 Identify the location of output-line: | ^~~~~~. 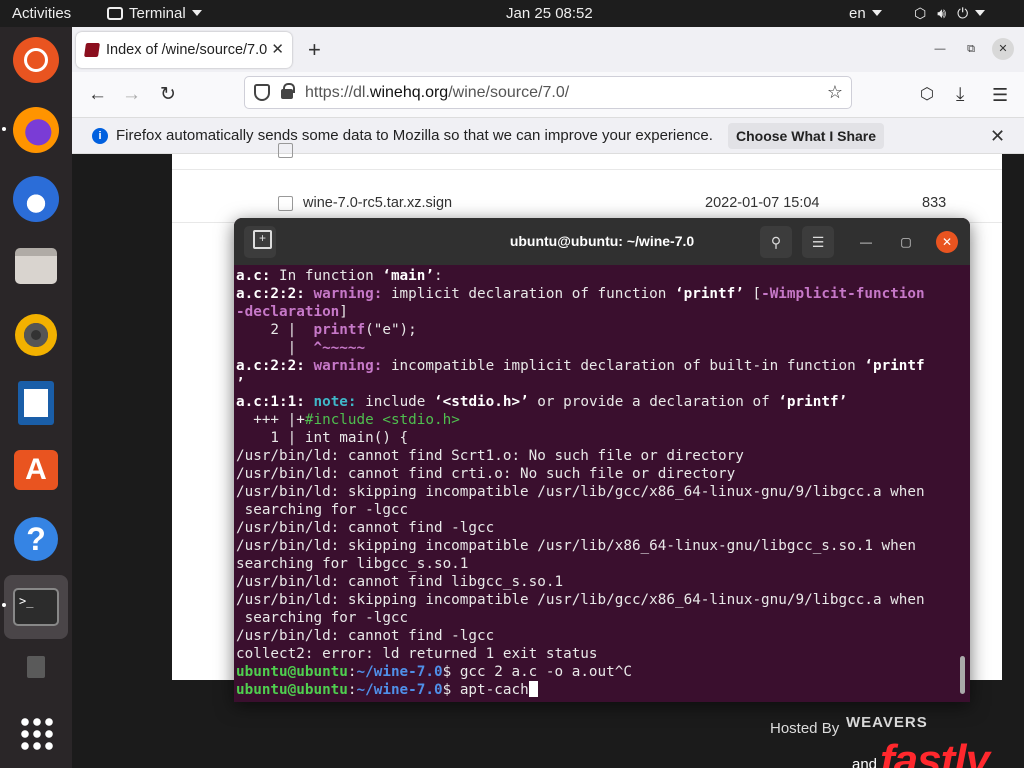
(301, 348).